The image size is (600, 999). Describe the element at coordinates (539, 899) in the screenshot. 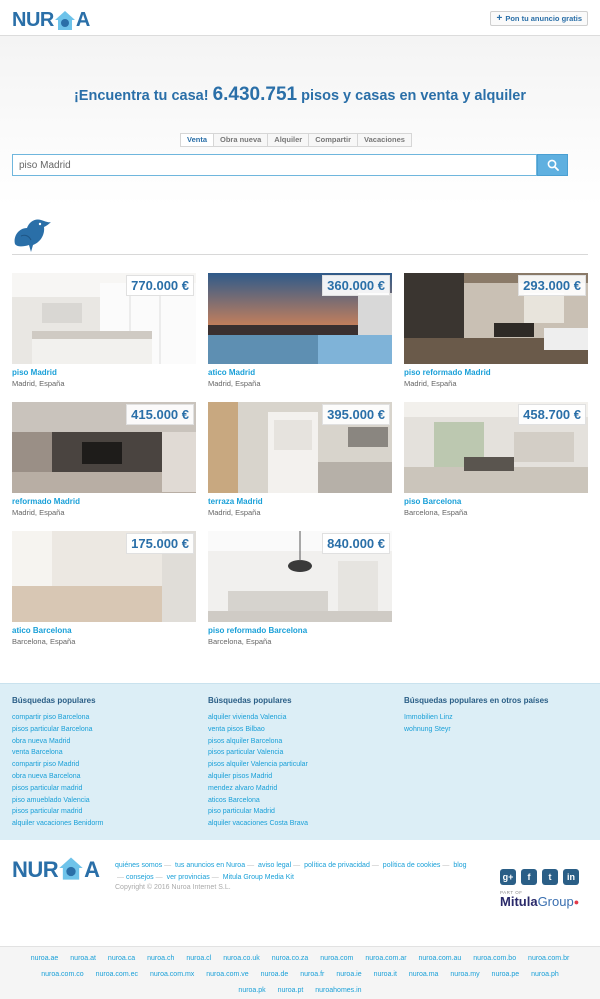

I see `mitula-group-logo: PART OF MitulaGroup●` at that location.